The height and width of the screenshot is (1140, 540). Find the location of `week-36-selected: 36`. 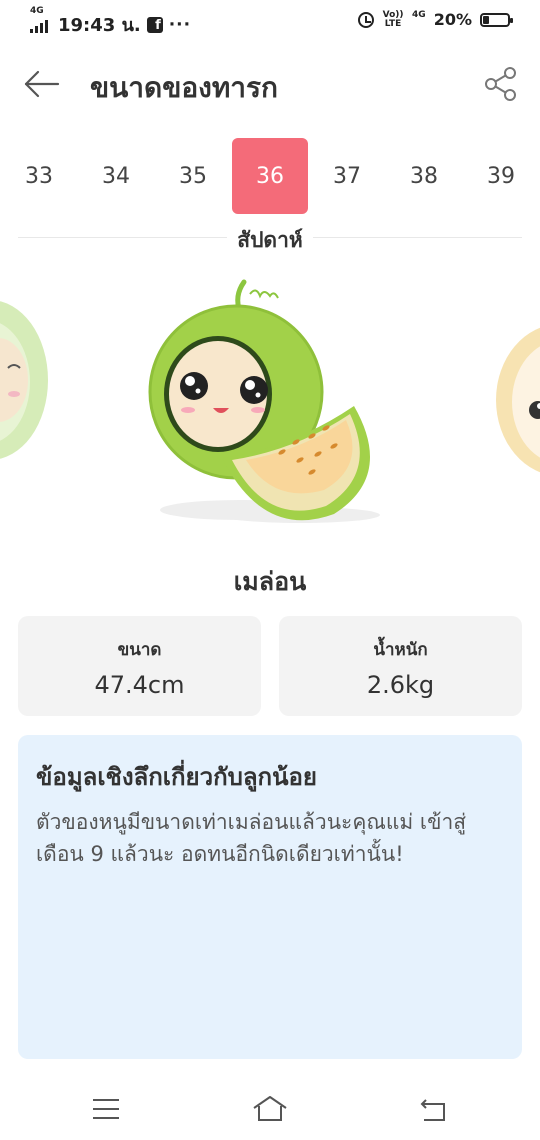

week-36-selected: 36 is located at coordinates (270, 176).